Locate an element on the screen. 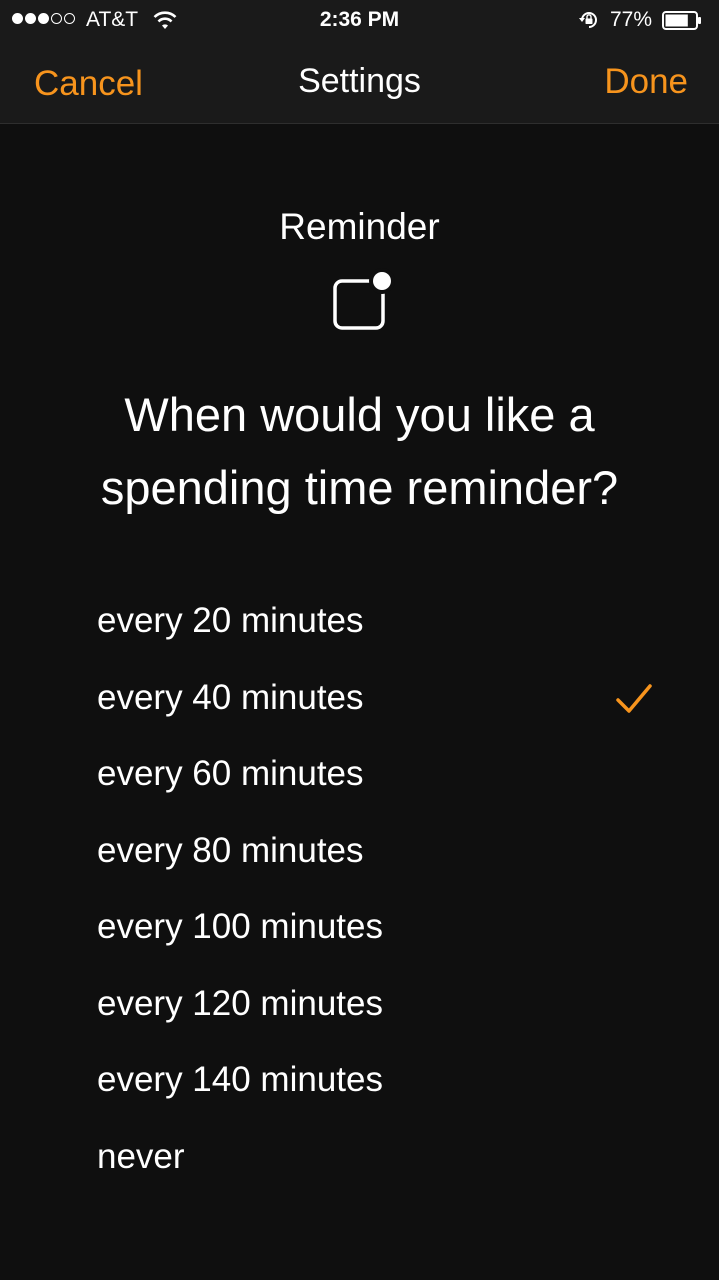 Image resolution: width=719 pixels, height=1280 pixels. option-every-120-minutes: every 120 minutes is located at coordinates (359, 1006).